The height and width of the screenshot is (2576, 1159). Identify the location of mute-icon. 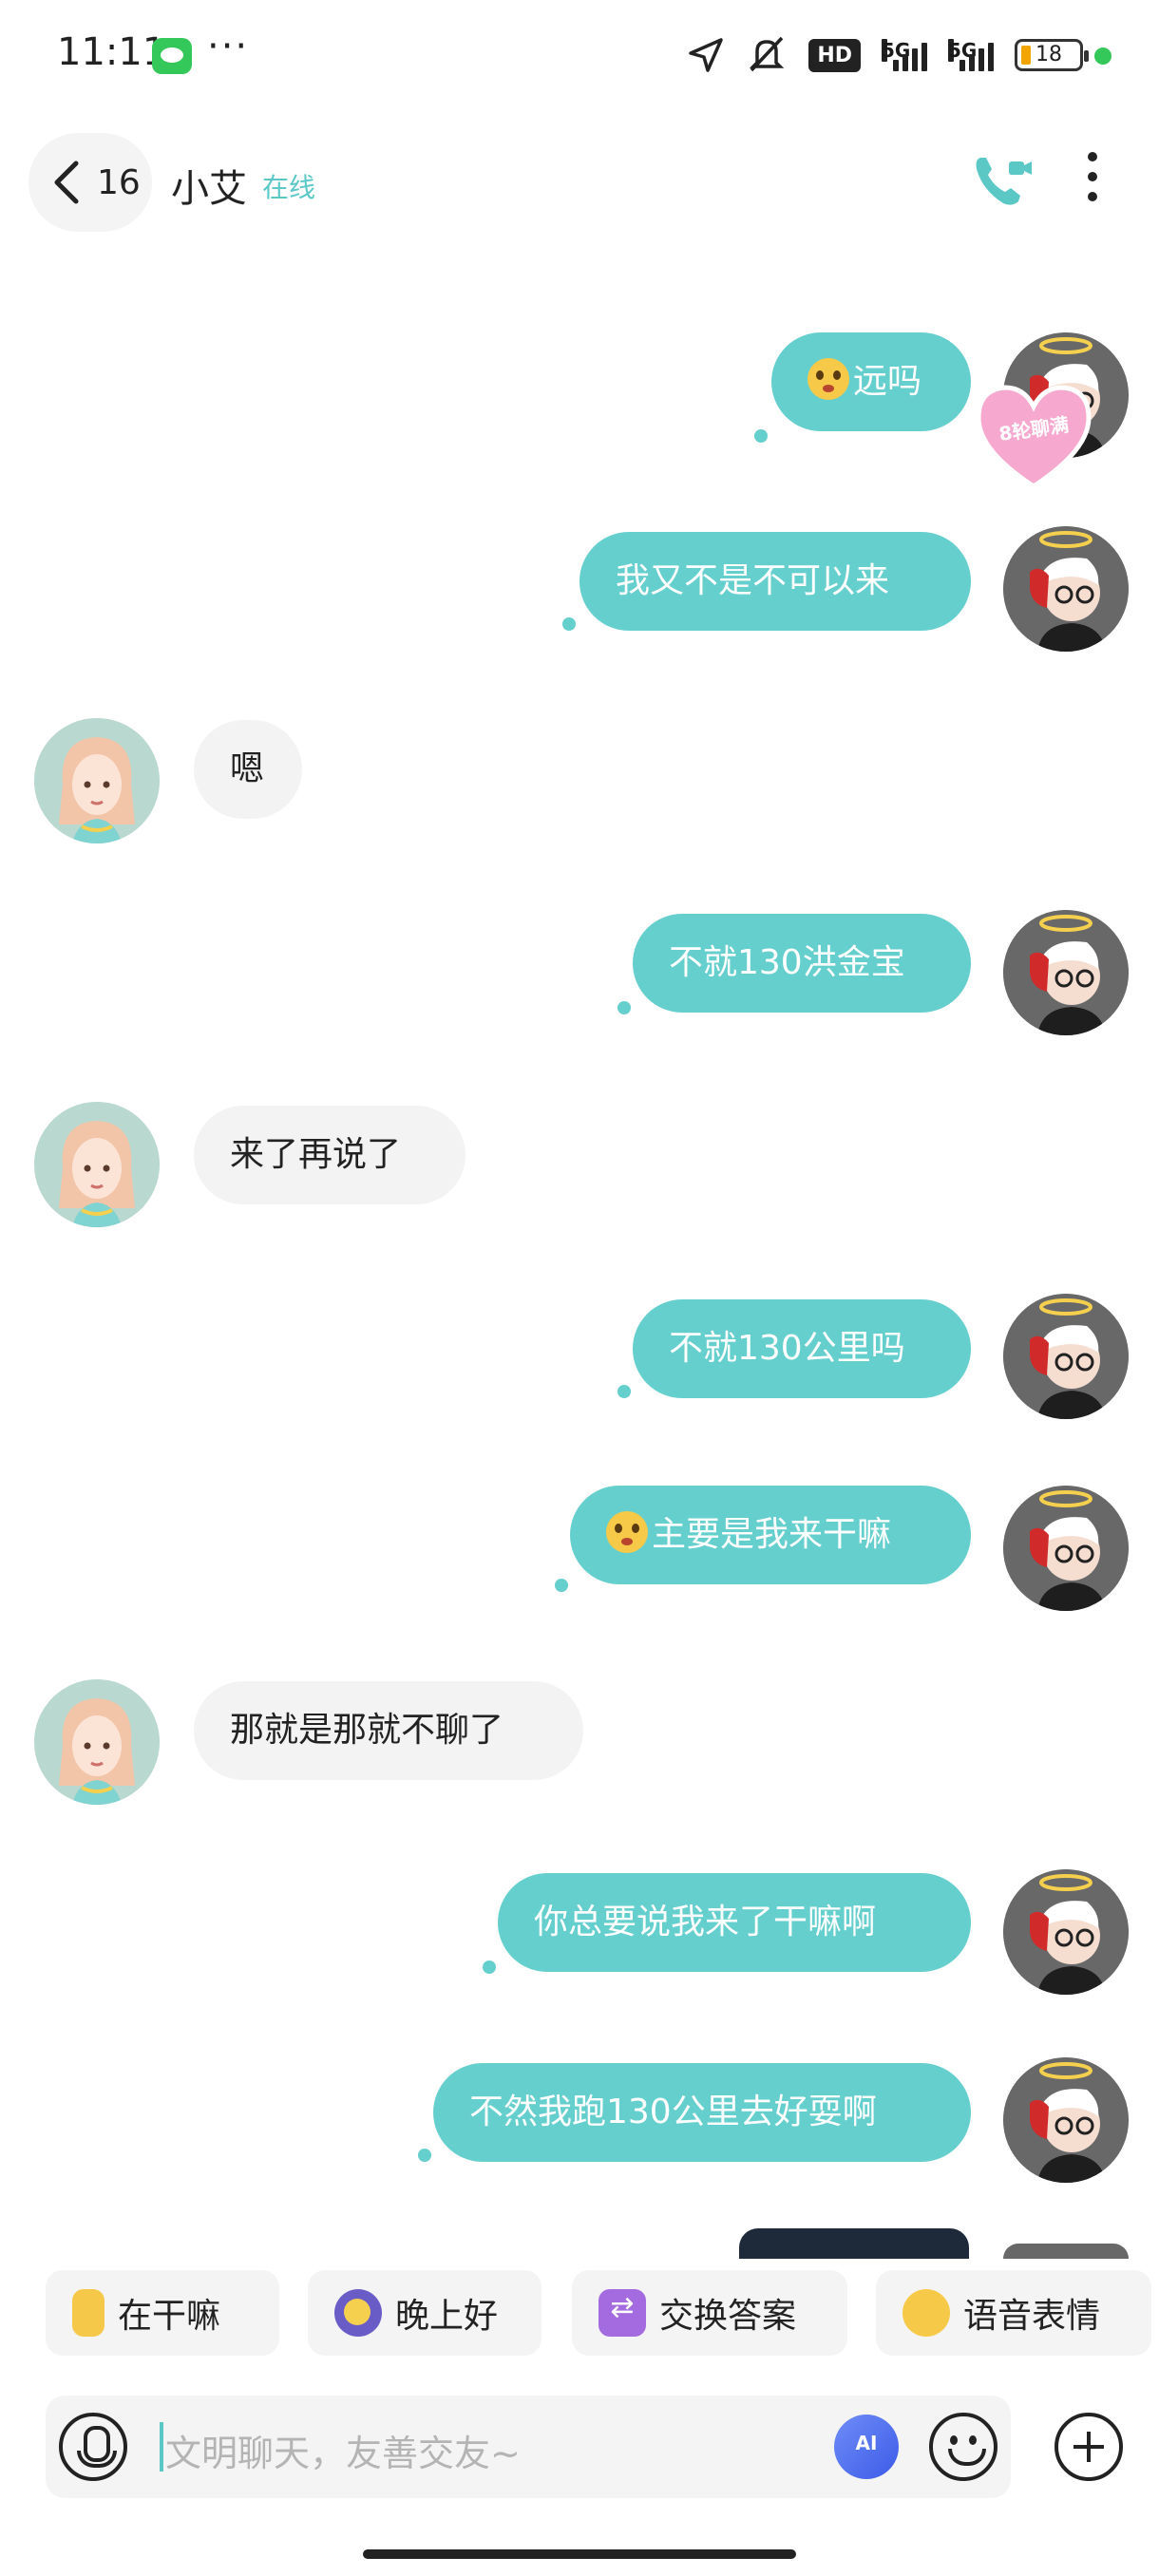
(767, 54).